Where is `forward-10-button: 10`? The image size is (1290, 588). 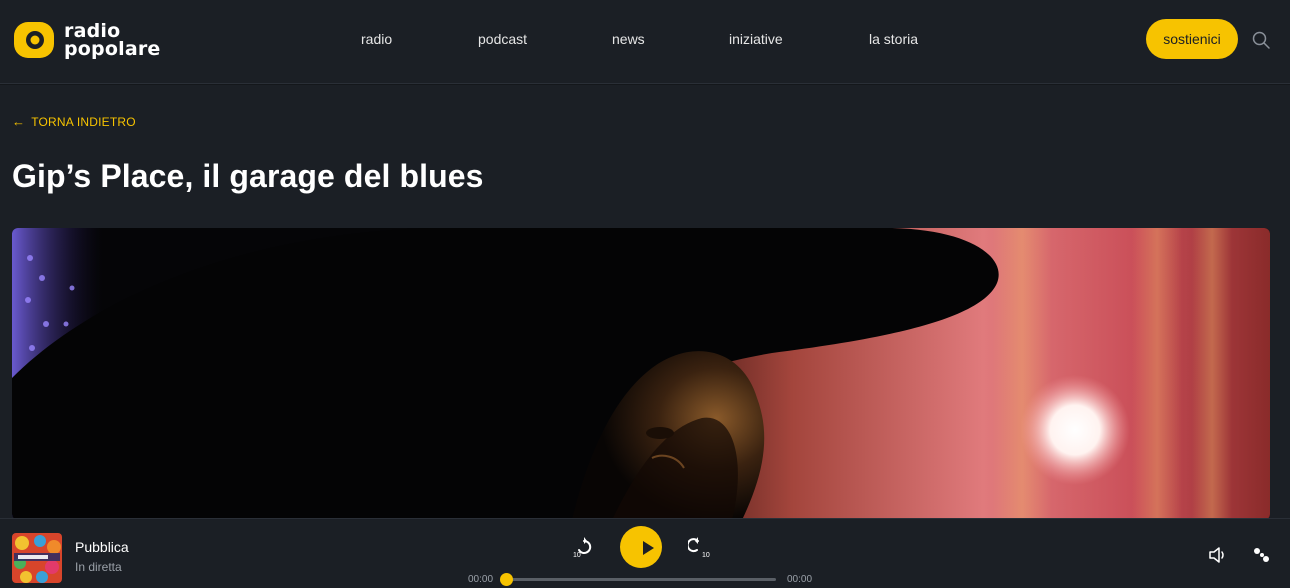 forward-10-button: 10 is located at coordinates (699, 547).